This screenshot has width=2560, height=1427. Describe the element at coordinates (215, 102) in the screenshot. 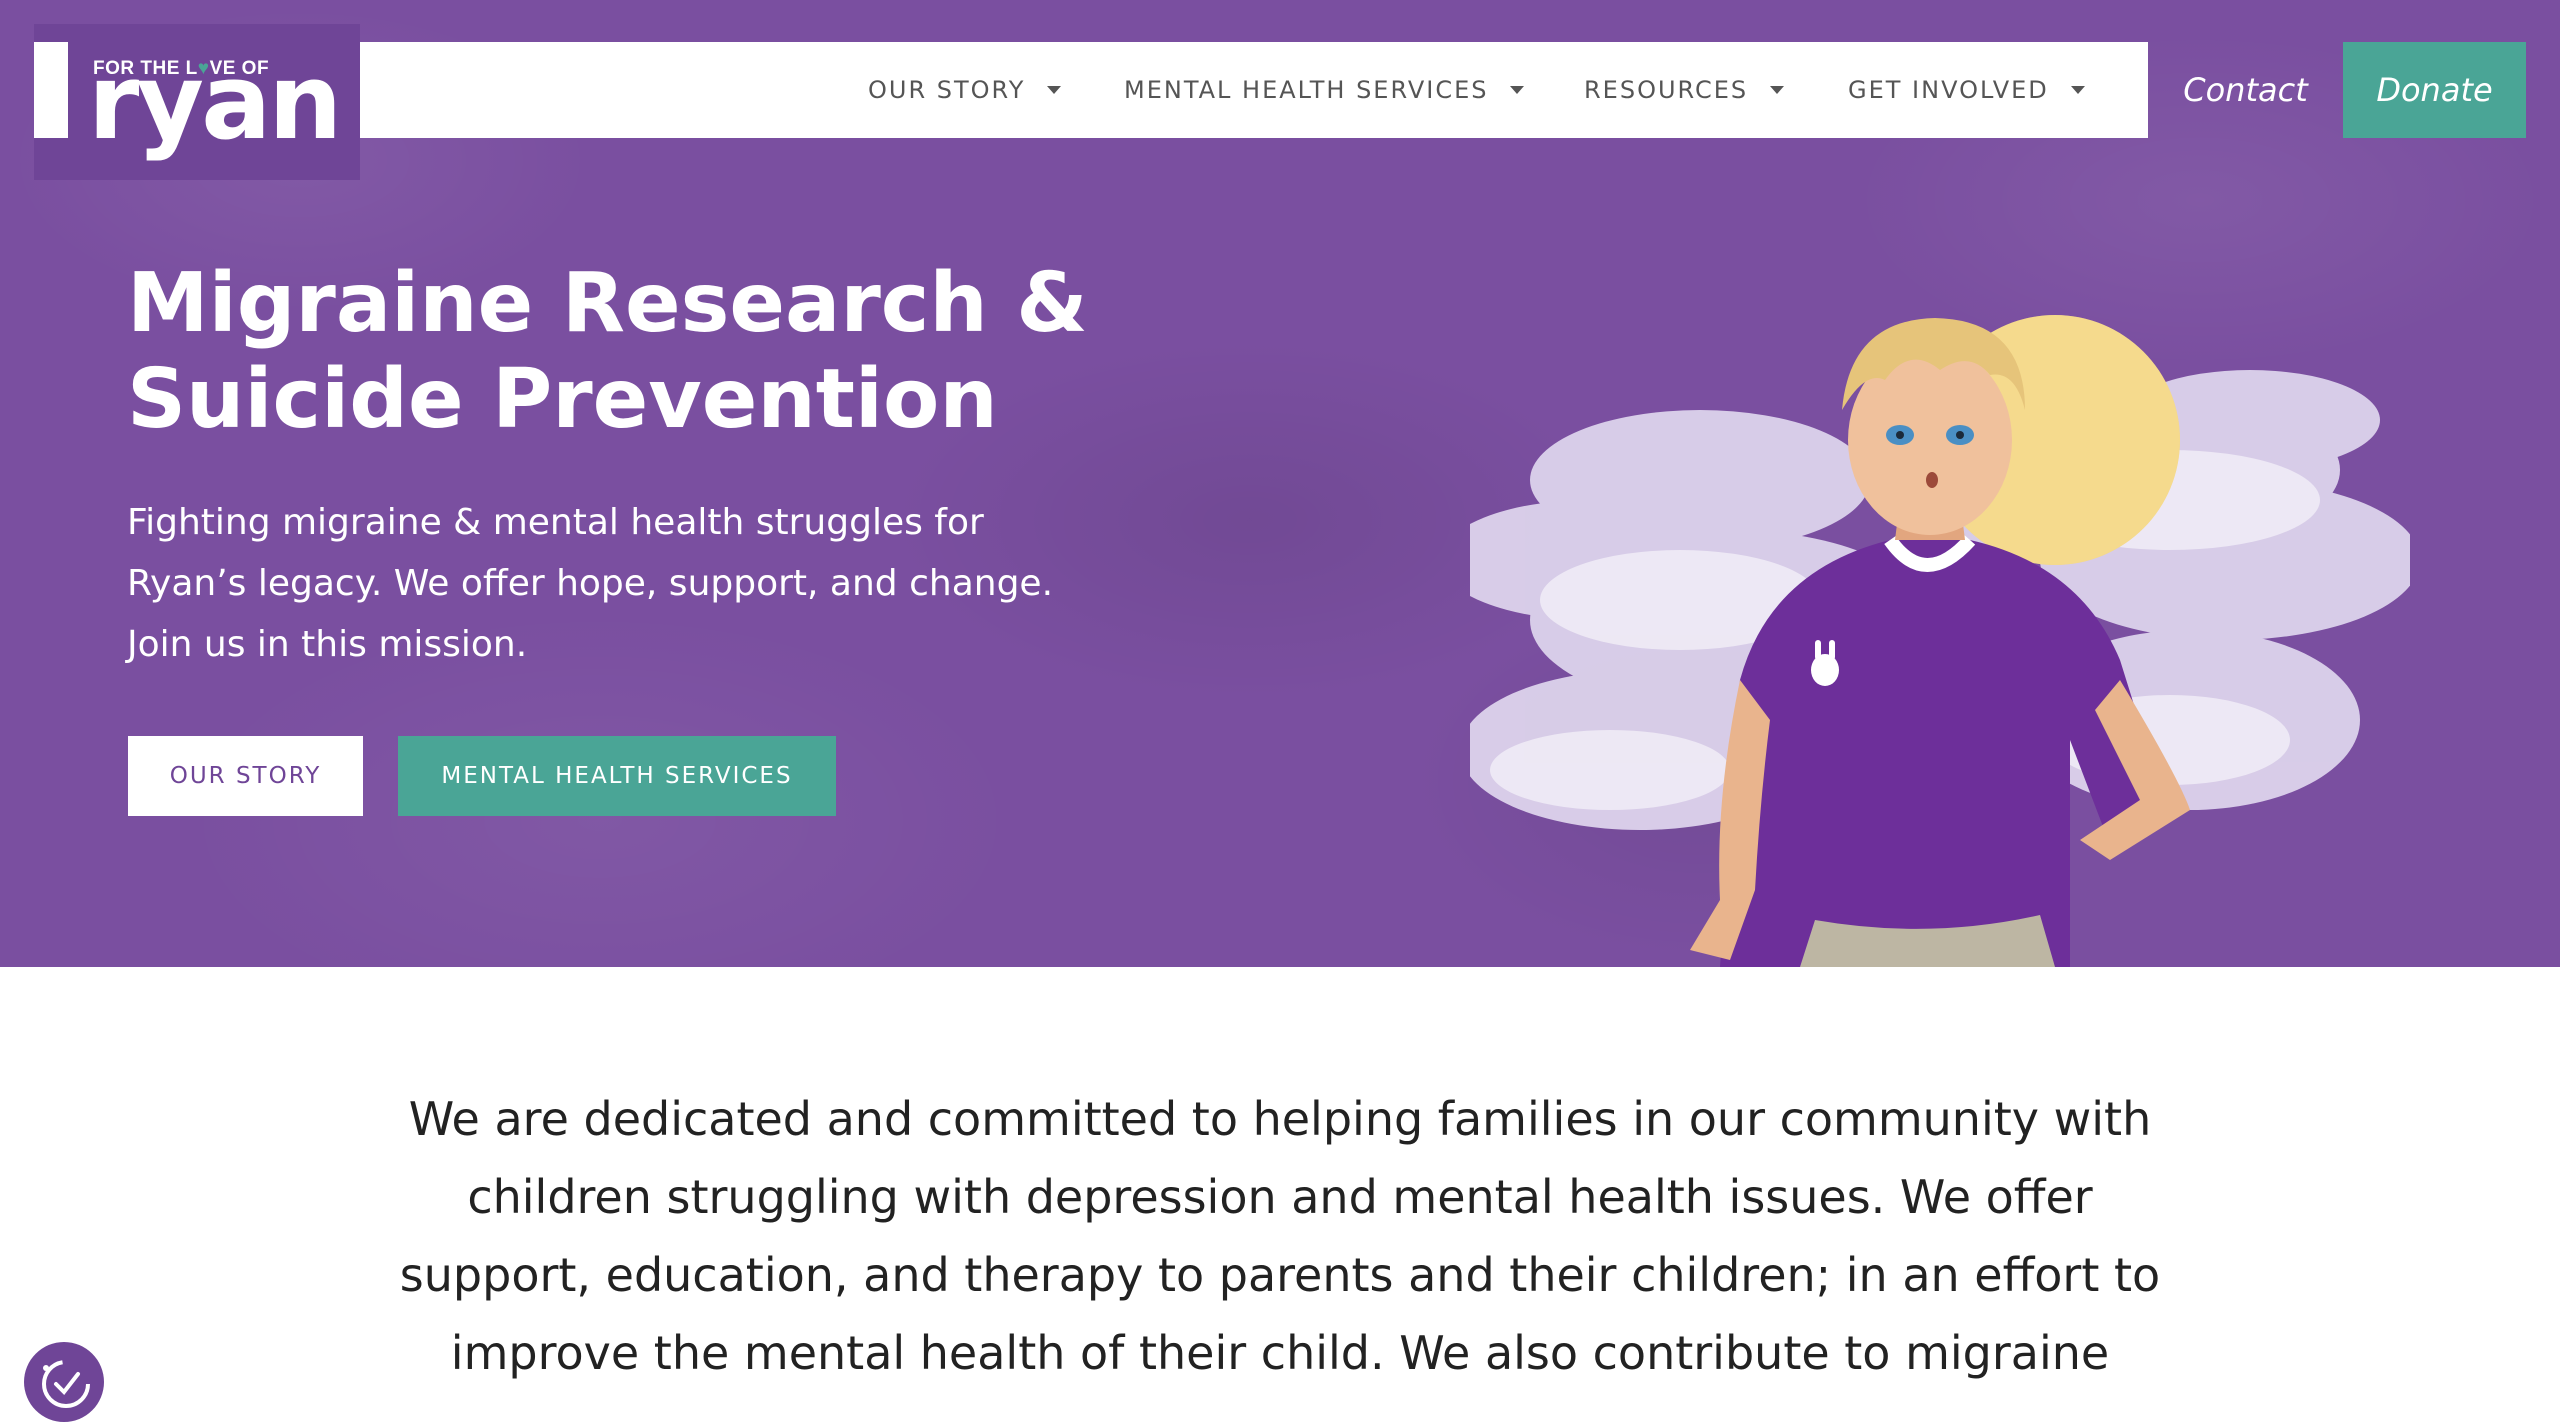

I see `logo-wordmark: ryan` at that location.